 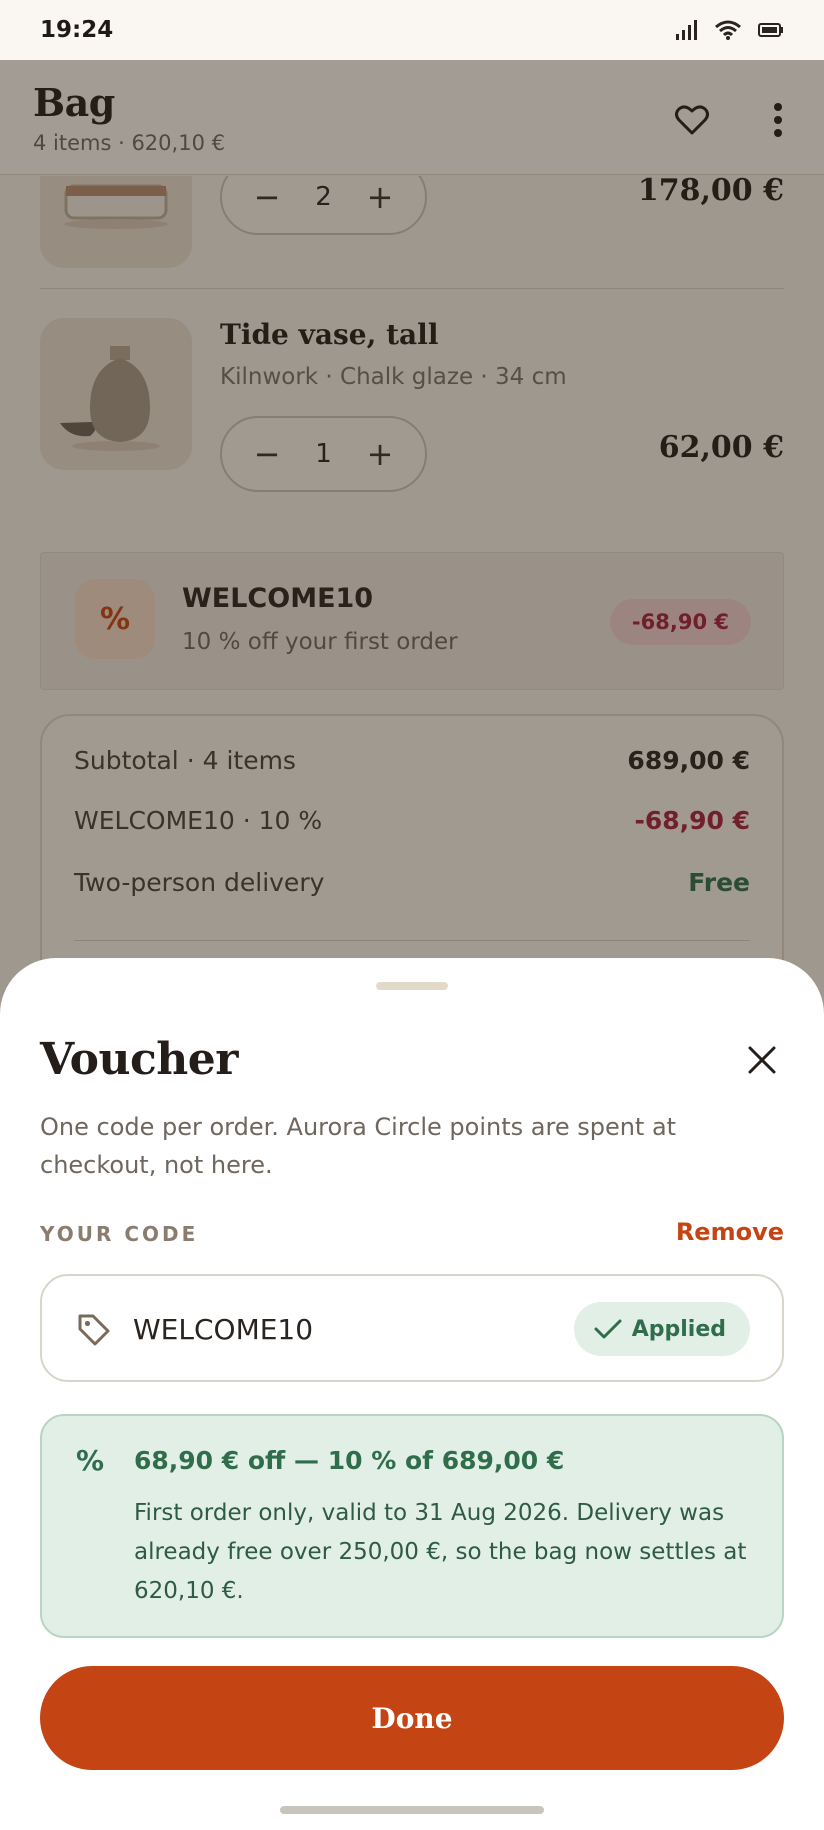 I want to click on voucher-code-field: Applied, so click(x=412, y=1328).